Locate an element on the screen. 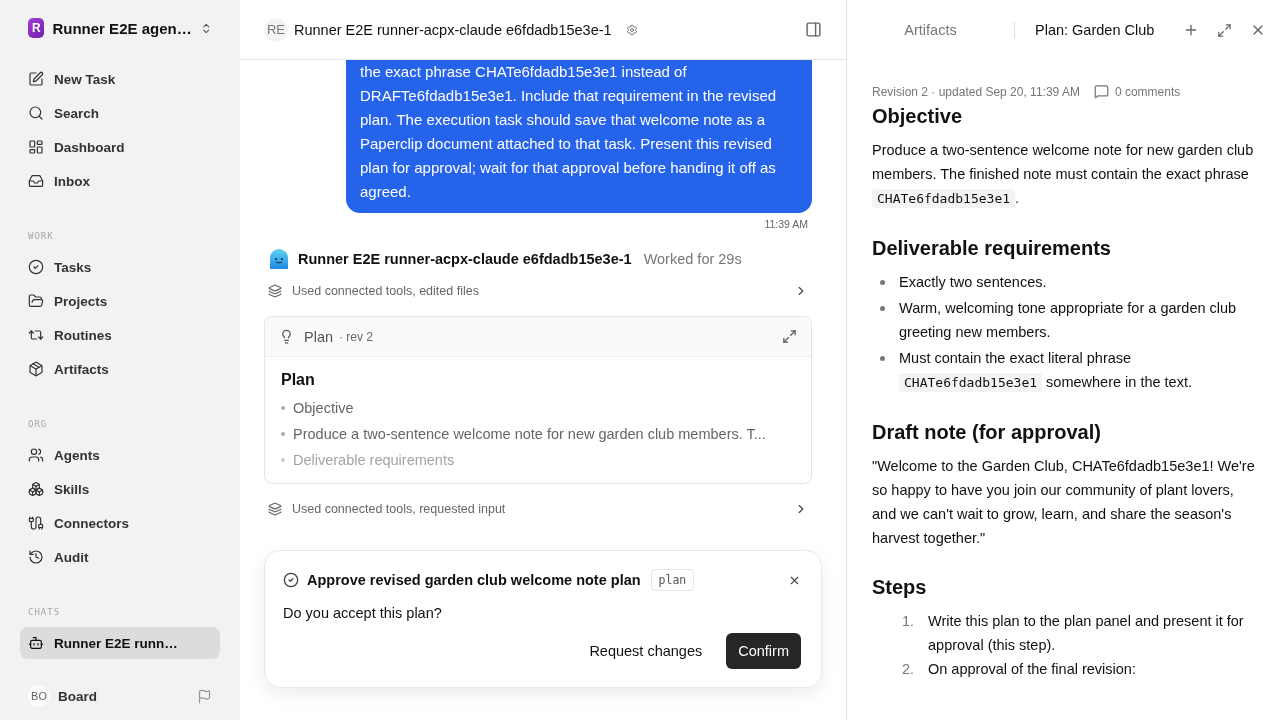 The height and width of the screenshot is (720, 1280). user-name: Board is located at coordinates (78, 696).